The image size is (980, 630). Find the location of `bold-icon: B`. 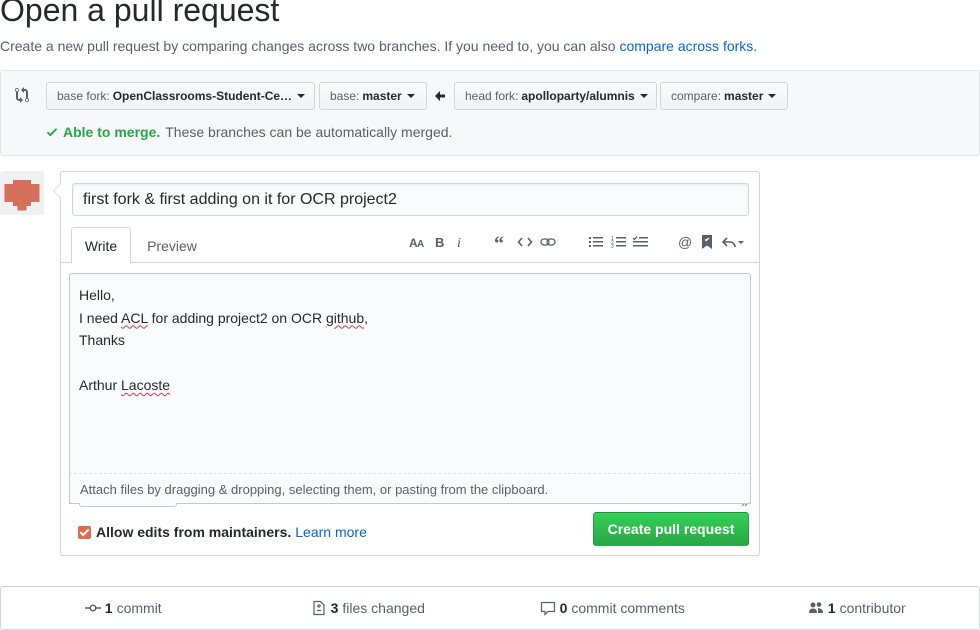

bold-icon: B is located at coordinates (440, 242).